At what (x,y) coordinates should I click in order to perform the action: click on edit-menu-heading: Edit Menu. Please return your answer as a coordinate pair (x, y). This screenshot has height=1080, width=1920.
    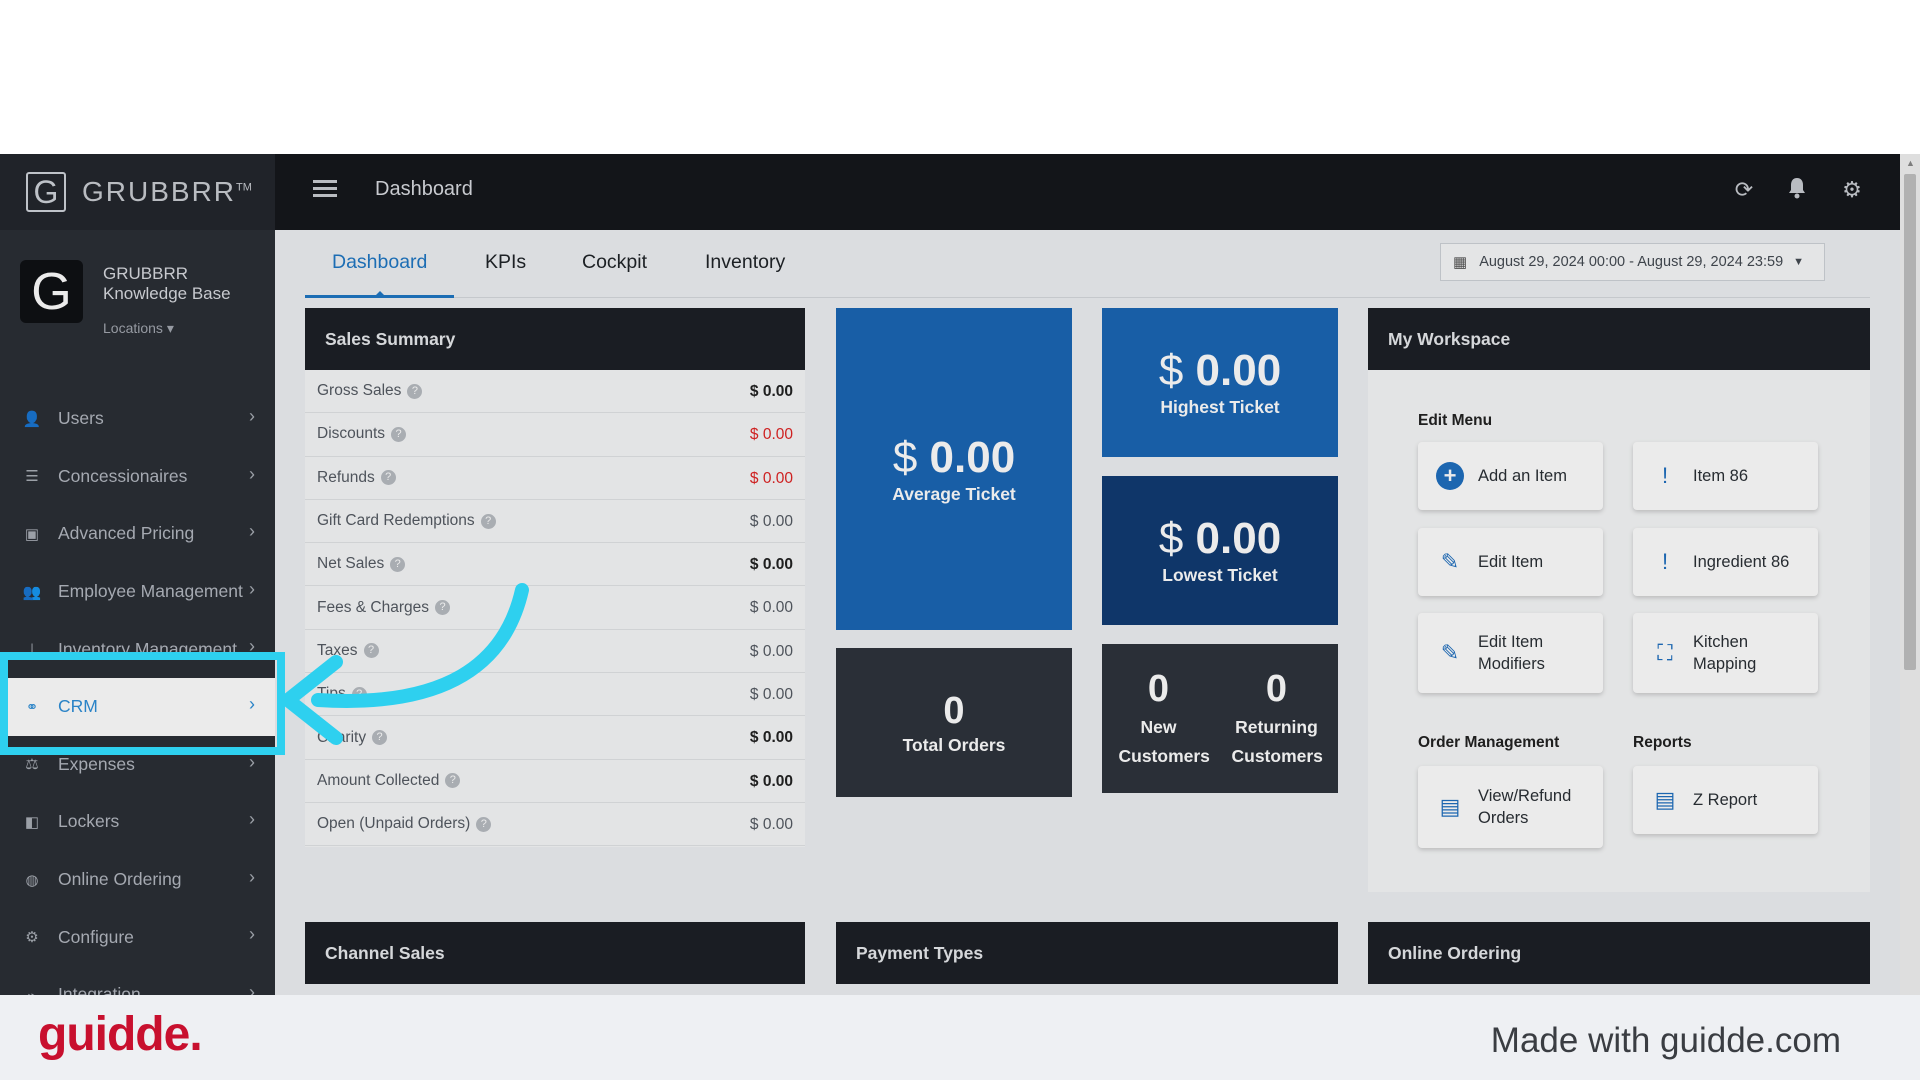
    Looking at the image, I should click on (1455, 420).